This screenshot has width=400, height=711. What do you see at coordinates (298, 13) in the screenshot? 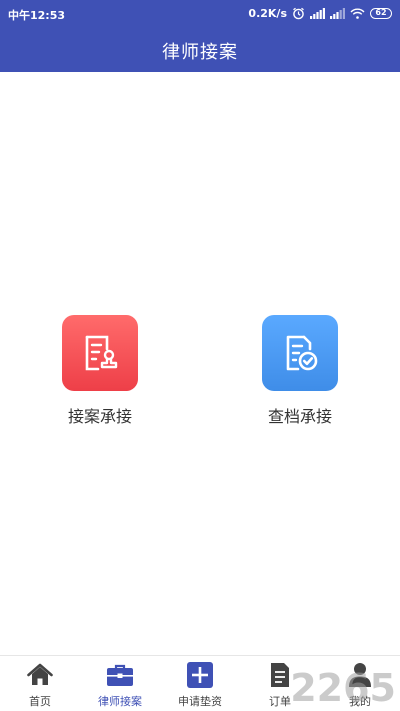
I see `alarm-icon` at bounding box center [298, 13].